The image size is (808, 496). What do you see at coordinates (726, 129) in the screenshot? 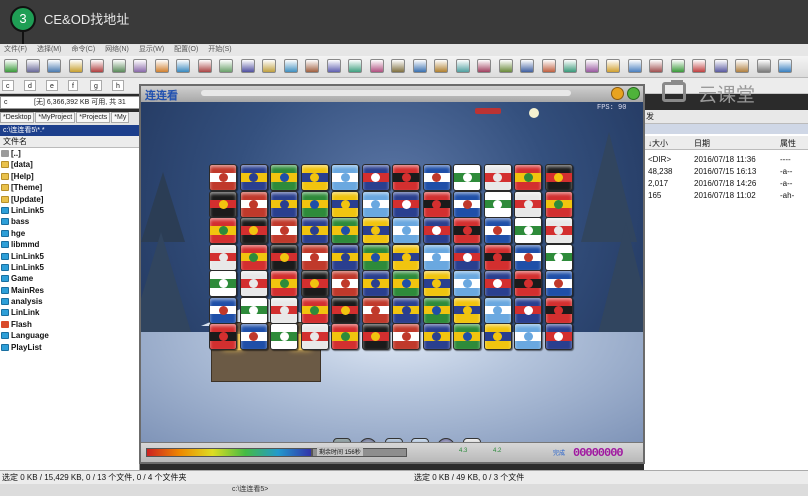
I see `right-path-bar` at bounding box center [726, 129].